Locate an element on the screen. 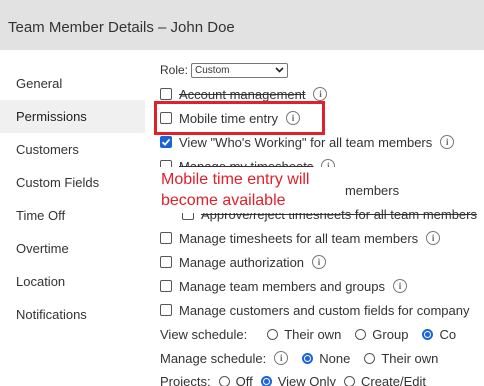  permission-label: Account management is located at coordinates (242, 94).